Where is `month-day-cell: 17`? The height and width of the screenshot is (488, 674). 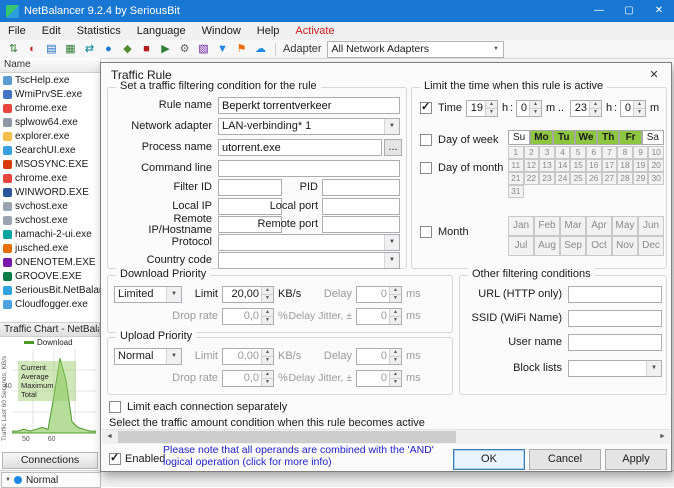
month-day-cell: 17 is located at coordinates (609, 165).